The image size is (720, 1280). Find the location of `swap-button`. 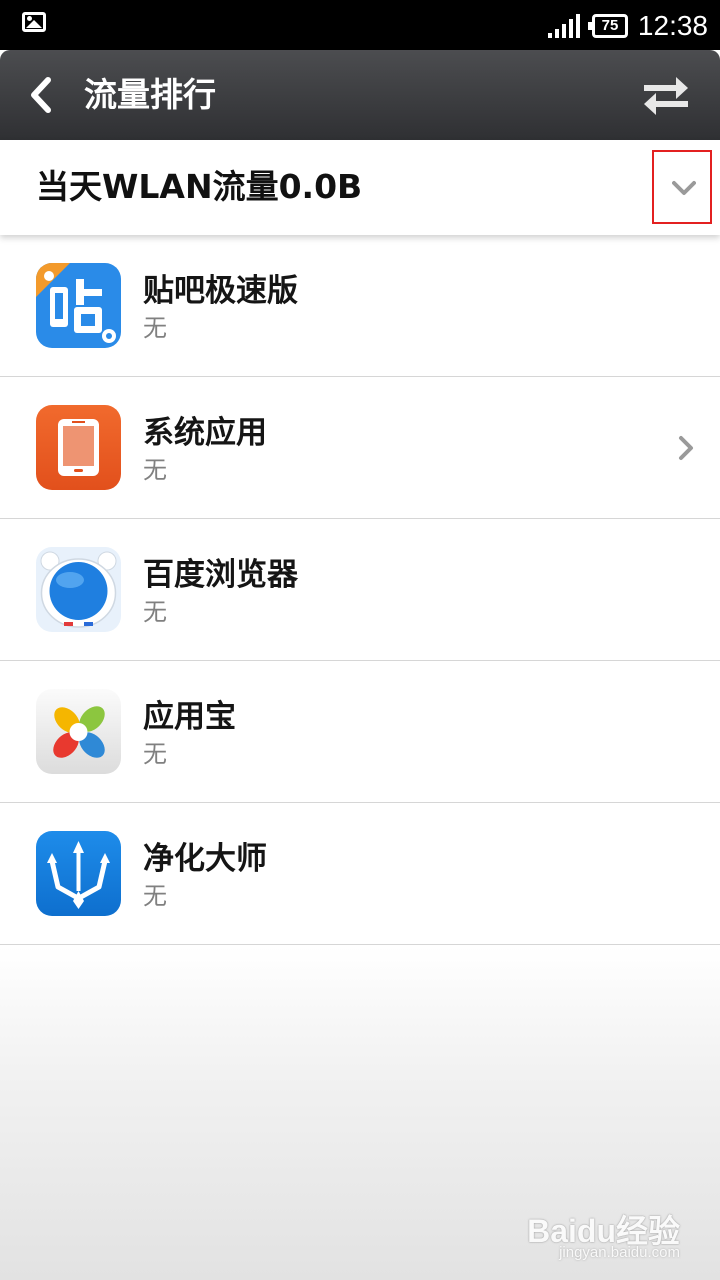

swap-button is located at coordinates (666, 96).